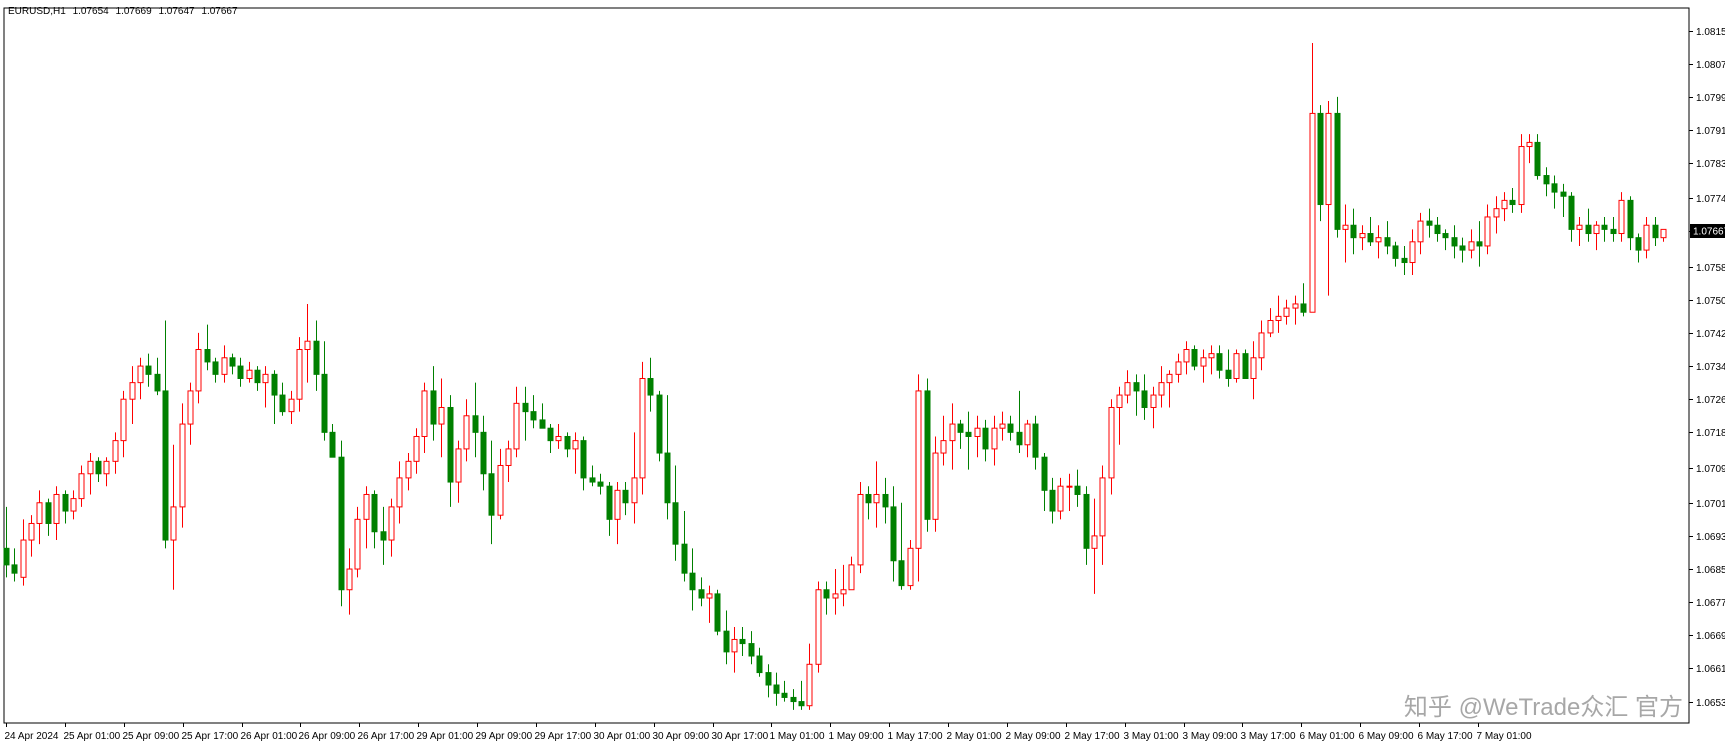 The width and height of the screenshot is (1725, 756). What do you see at coordinates (445, 736) in the screenshot?
I see `x-tick-label: 29 Apr 01:00` at bounding box center [445, 736].